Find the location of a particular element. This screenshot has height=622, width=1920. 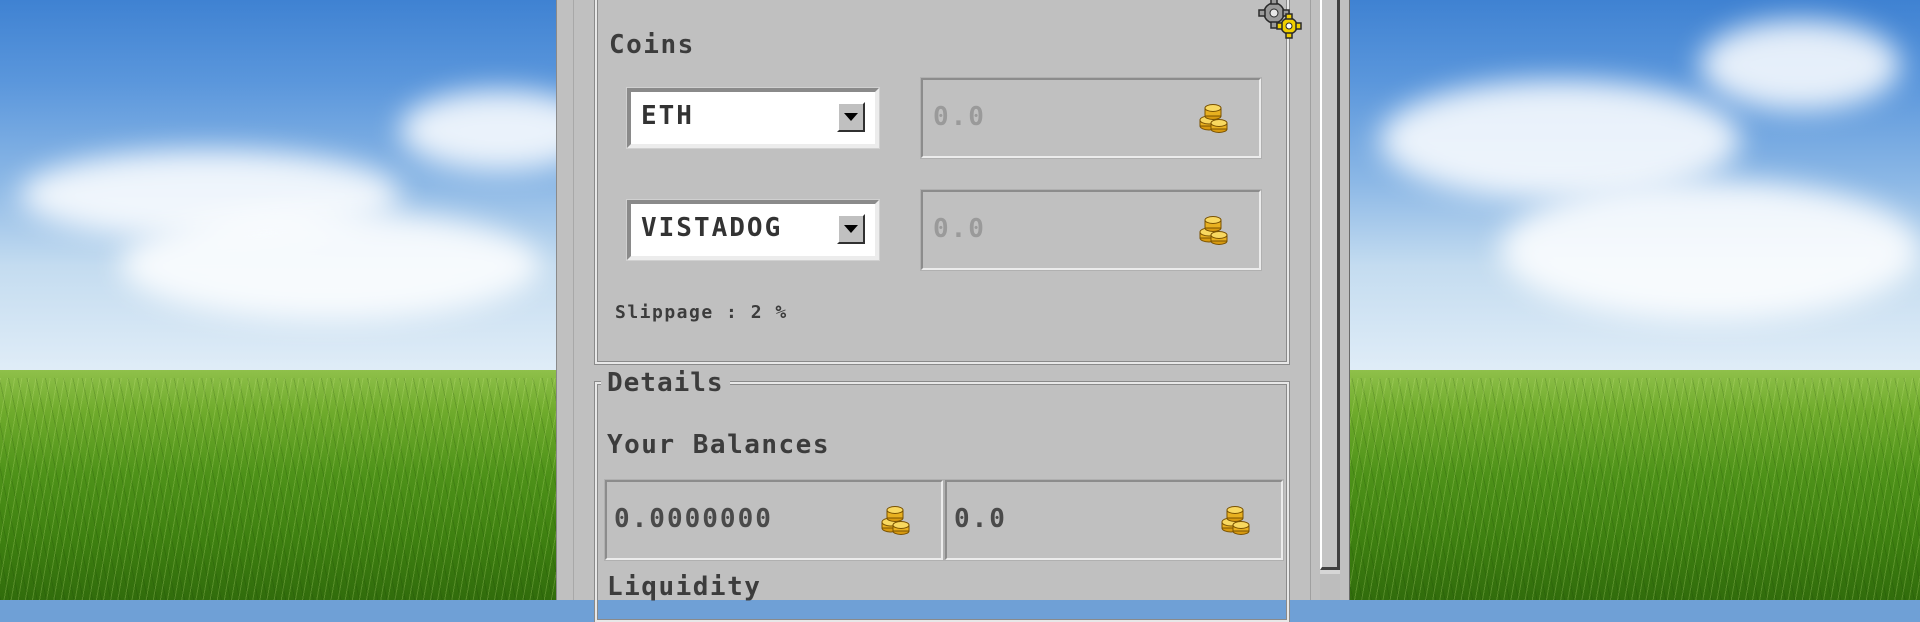

scrollbar-track-end is located at coordinates (1330, 587).